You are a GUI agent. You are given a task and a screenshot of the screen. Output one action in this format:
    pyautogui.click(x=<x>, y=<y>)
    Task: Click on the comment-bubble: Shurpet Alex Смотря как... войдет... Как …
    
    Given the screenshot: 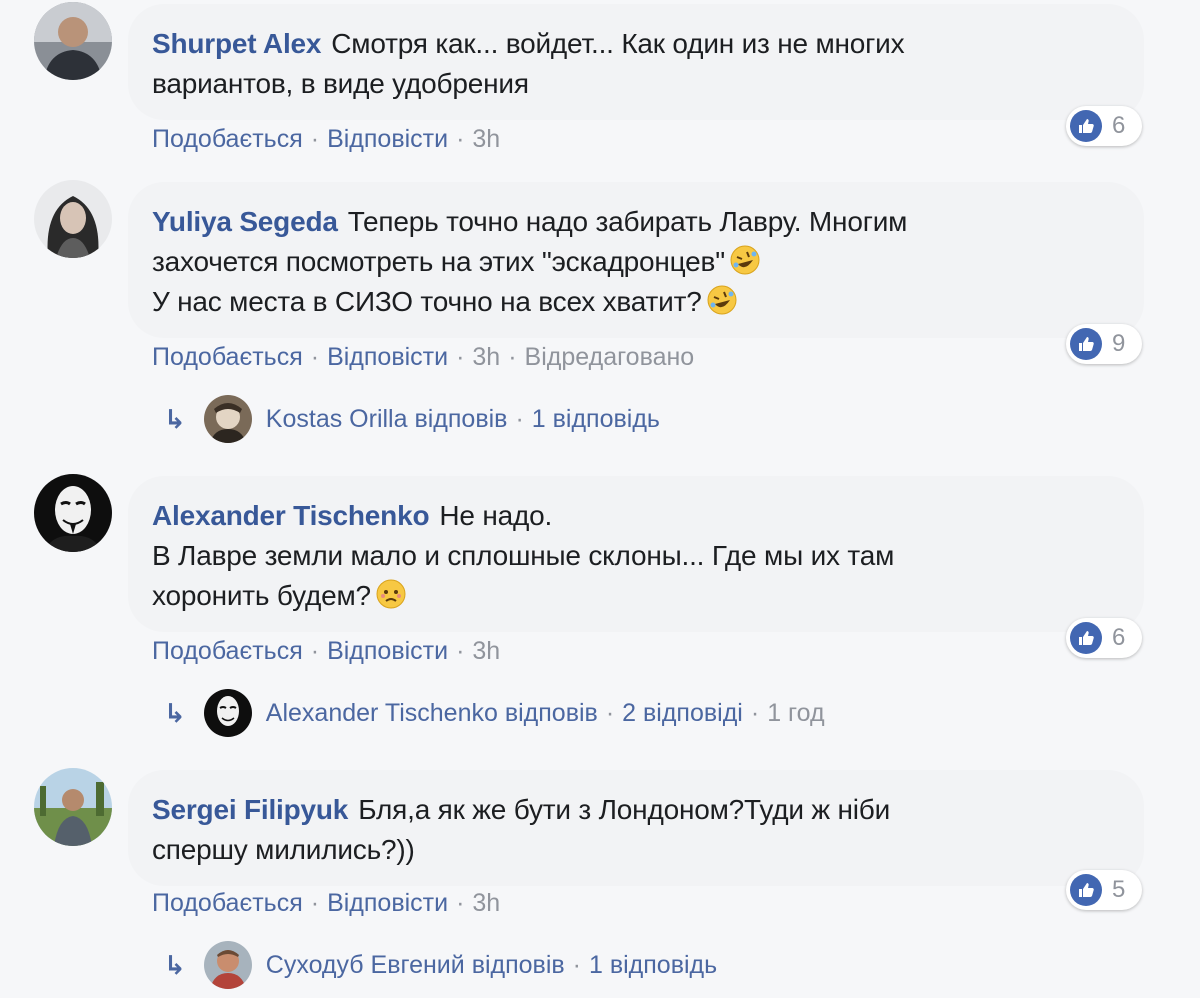 What is the action you would take?
    pyautogui.click(x=636, y=62)
    